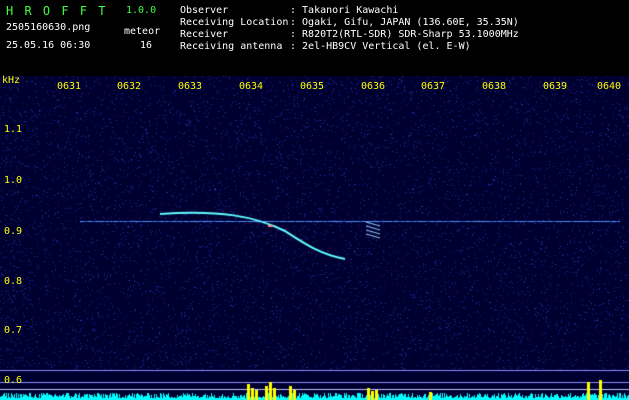 This screenshot has width=629, height=400. Describe the element at coordinates (11, 80) in the screenshot. I see `y-axis-unit: kHz` at that location.